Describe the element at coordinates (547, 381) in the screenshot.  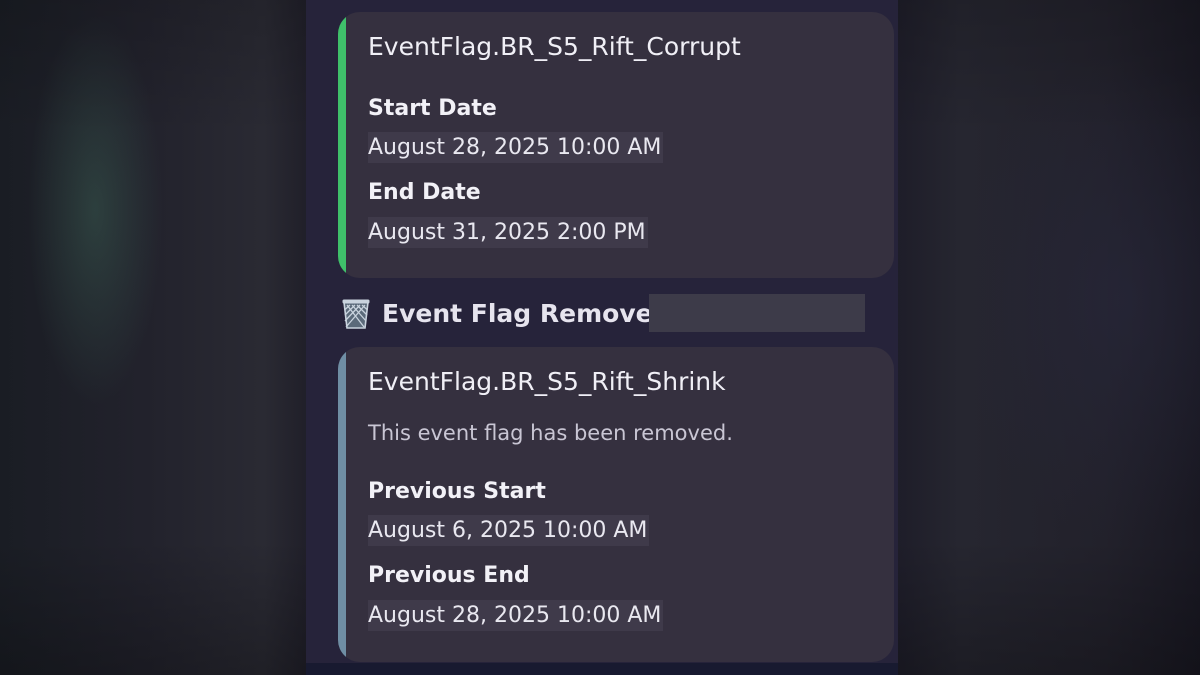
I see `embed-title: EventFlag.BR_S5_Rift_Shrink` at that location.